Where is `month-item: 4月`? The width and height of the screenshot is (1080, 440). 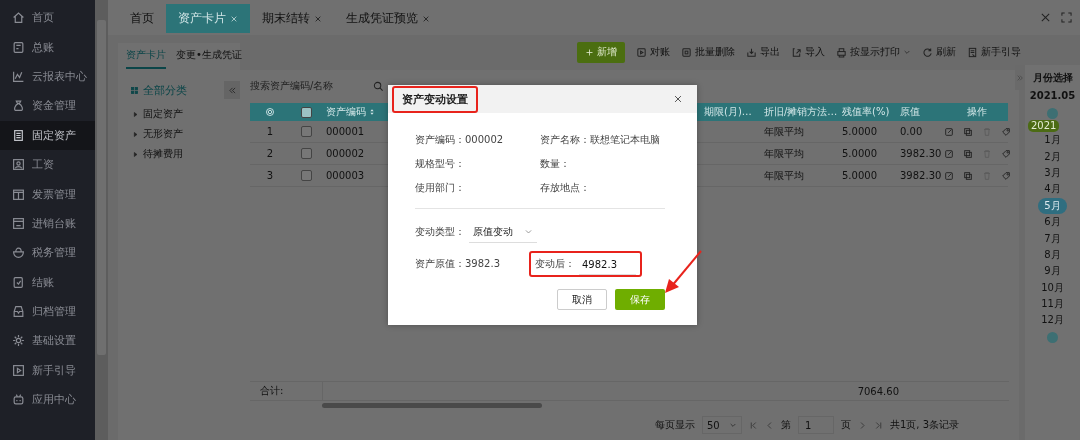
month-item: 4月 is located at coordinates (1052, 189).